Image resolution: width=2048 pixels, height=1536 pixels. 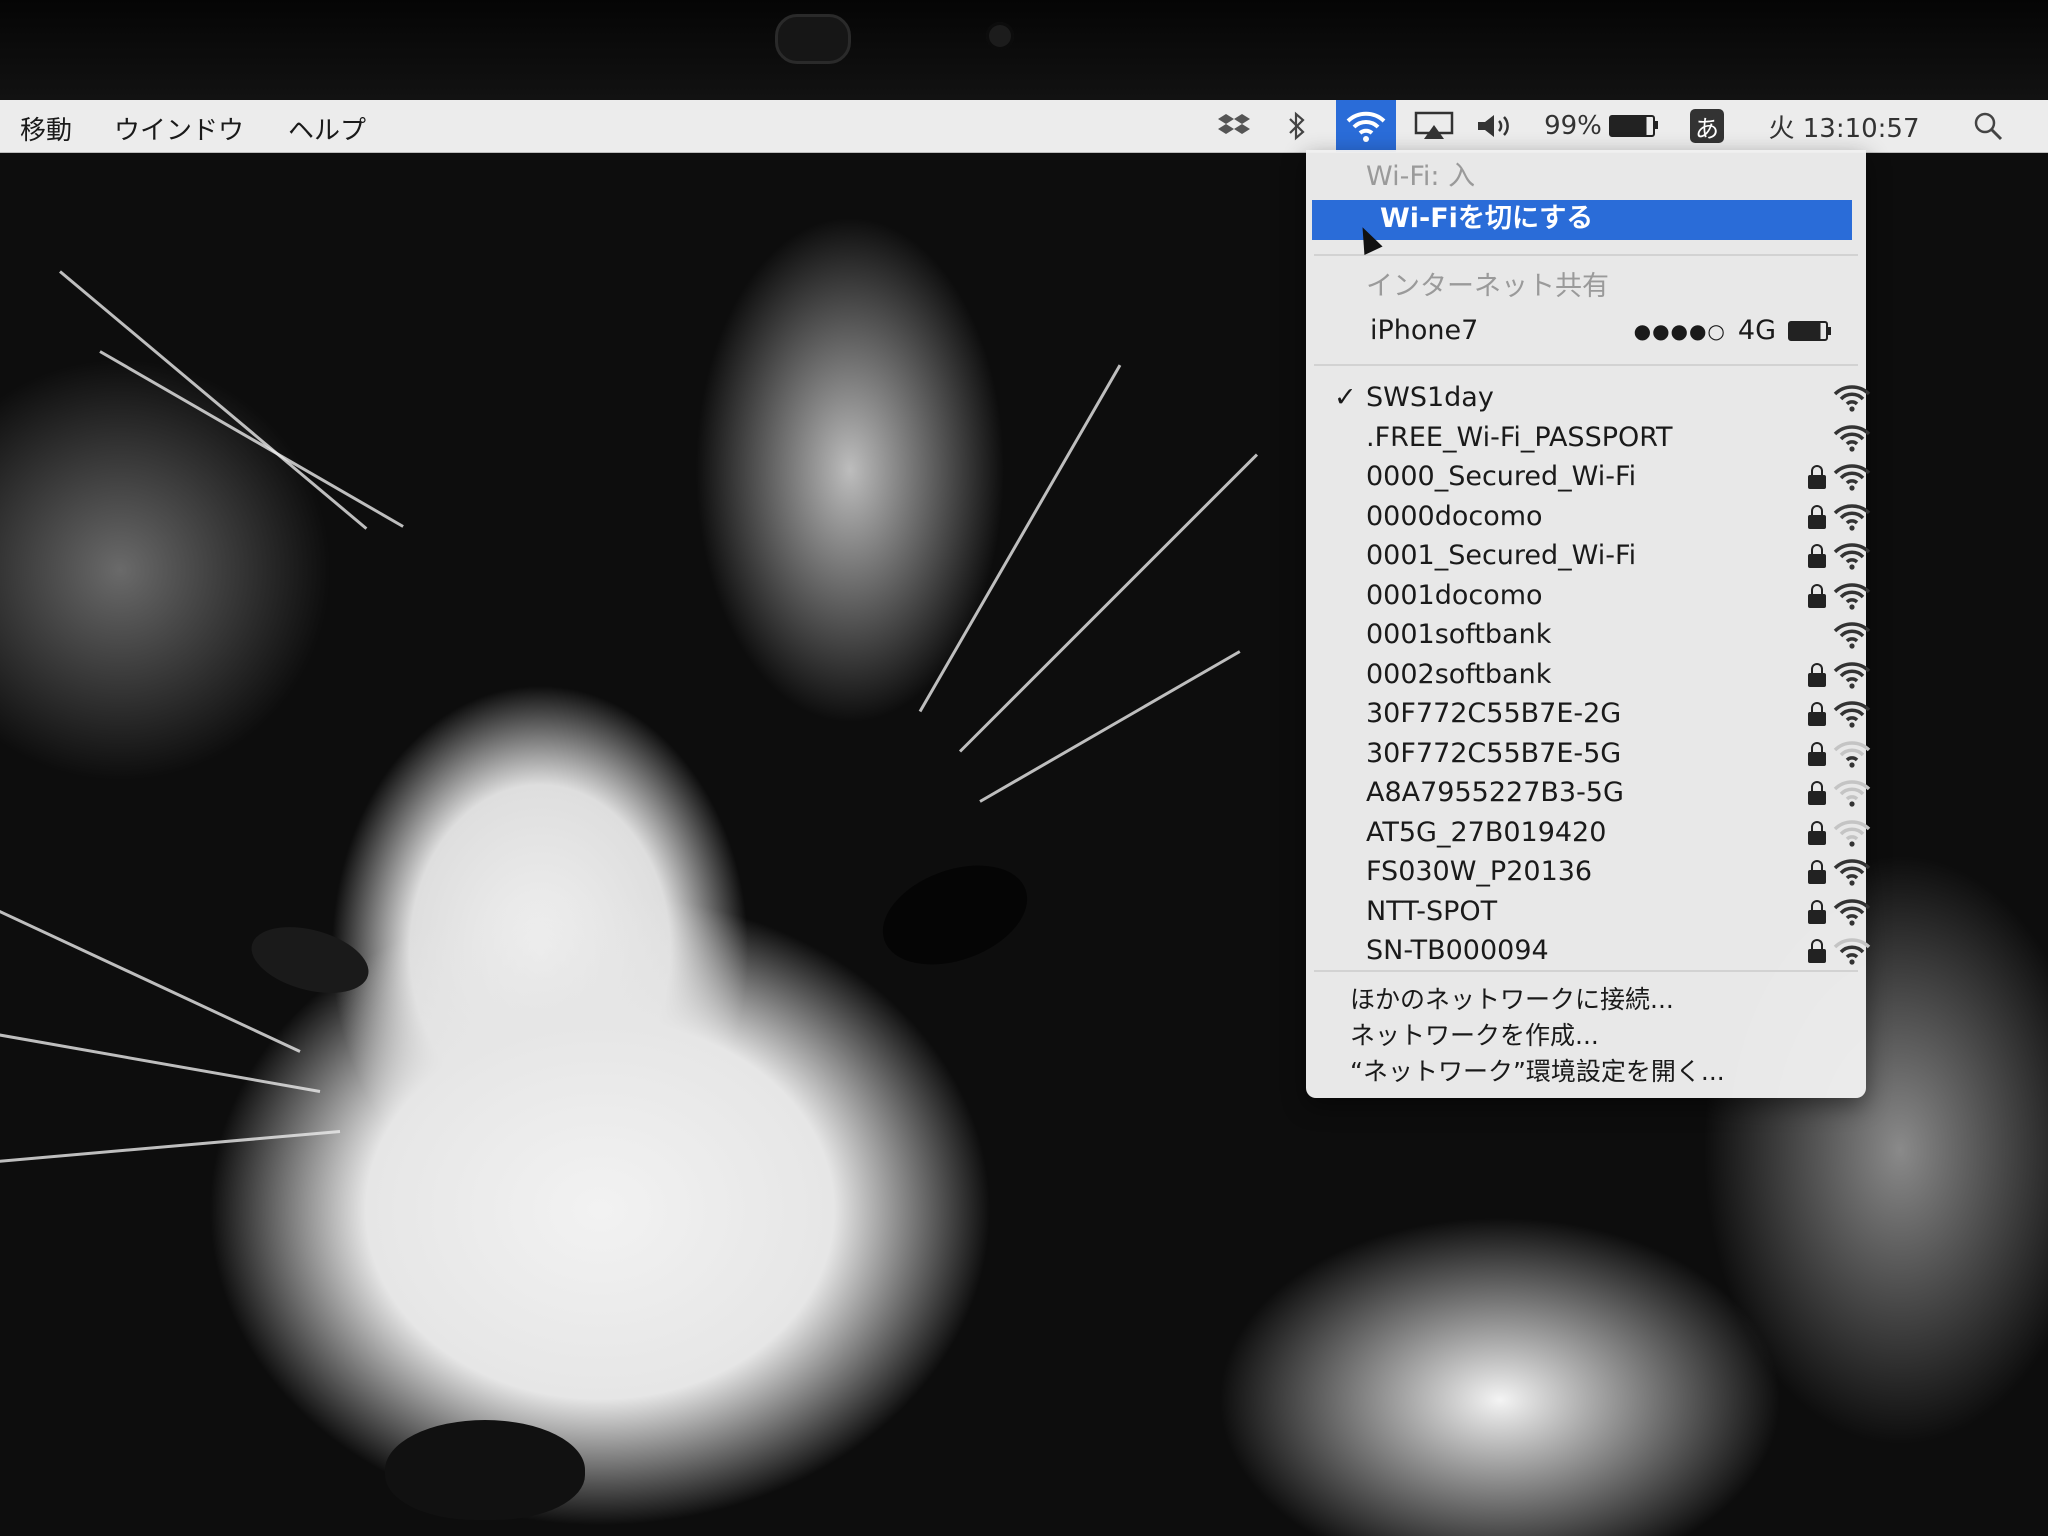 I want to click on dropbox-icon, so click(x=1234, y=126).